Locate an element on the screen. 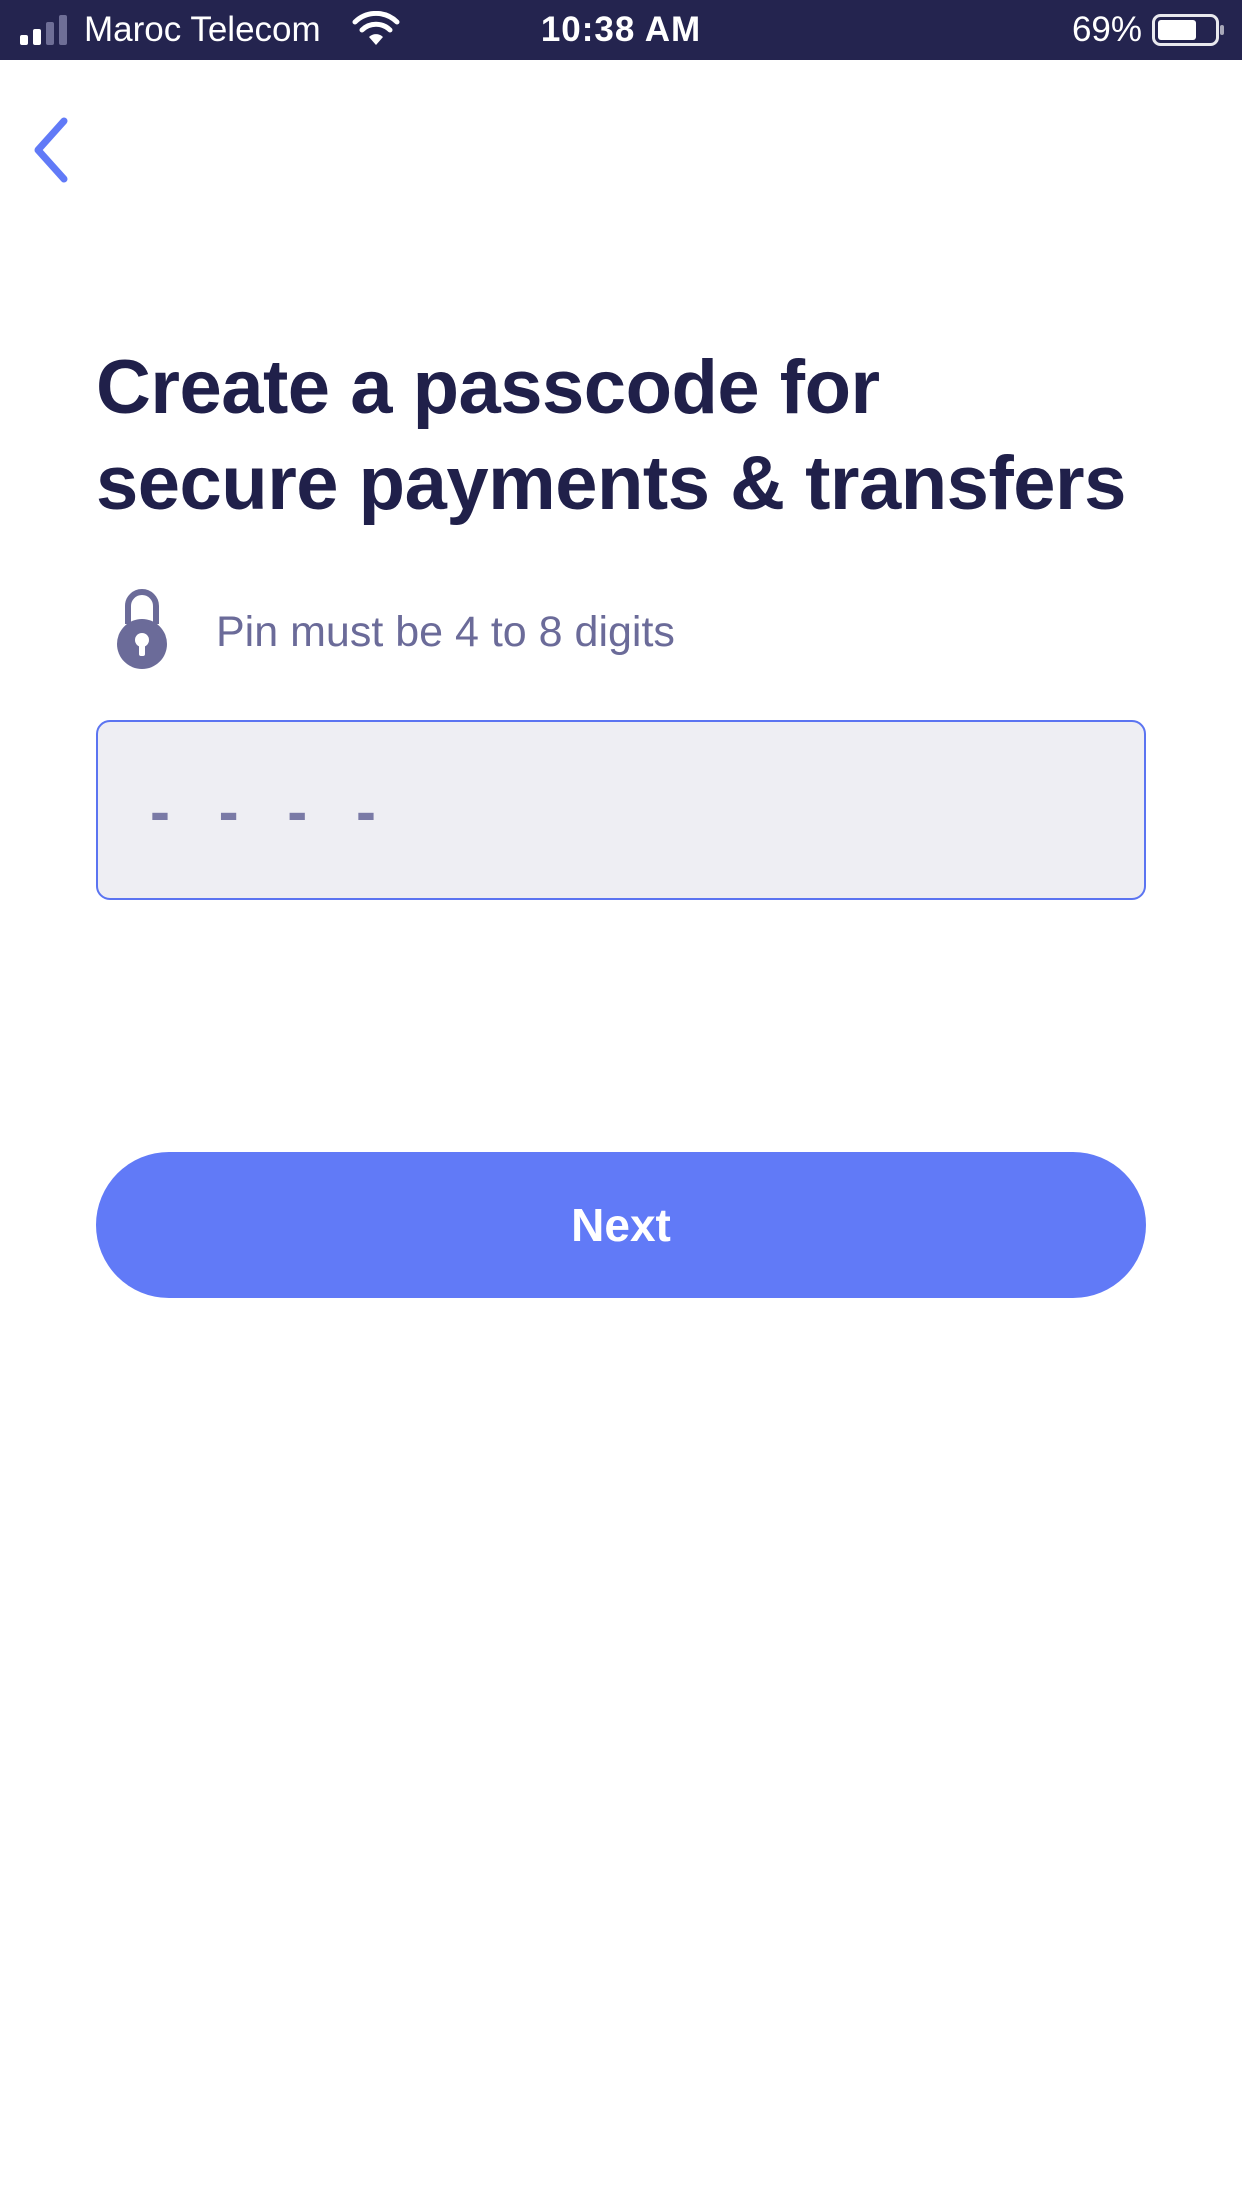 The height and width of the screenshot is (2208, 1242). status-bar: Maroc Telecom 10:38 AM 69% is located at coordinates (621, 30).